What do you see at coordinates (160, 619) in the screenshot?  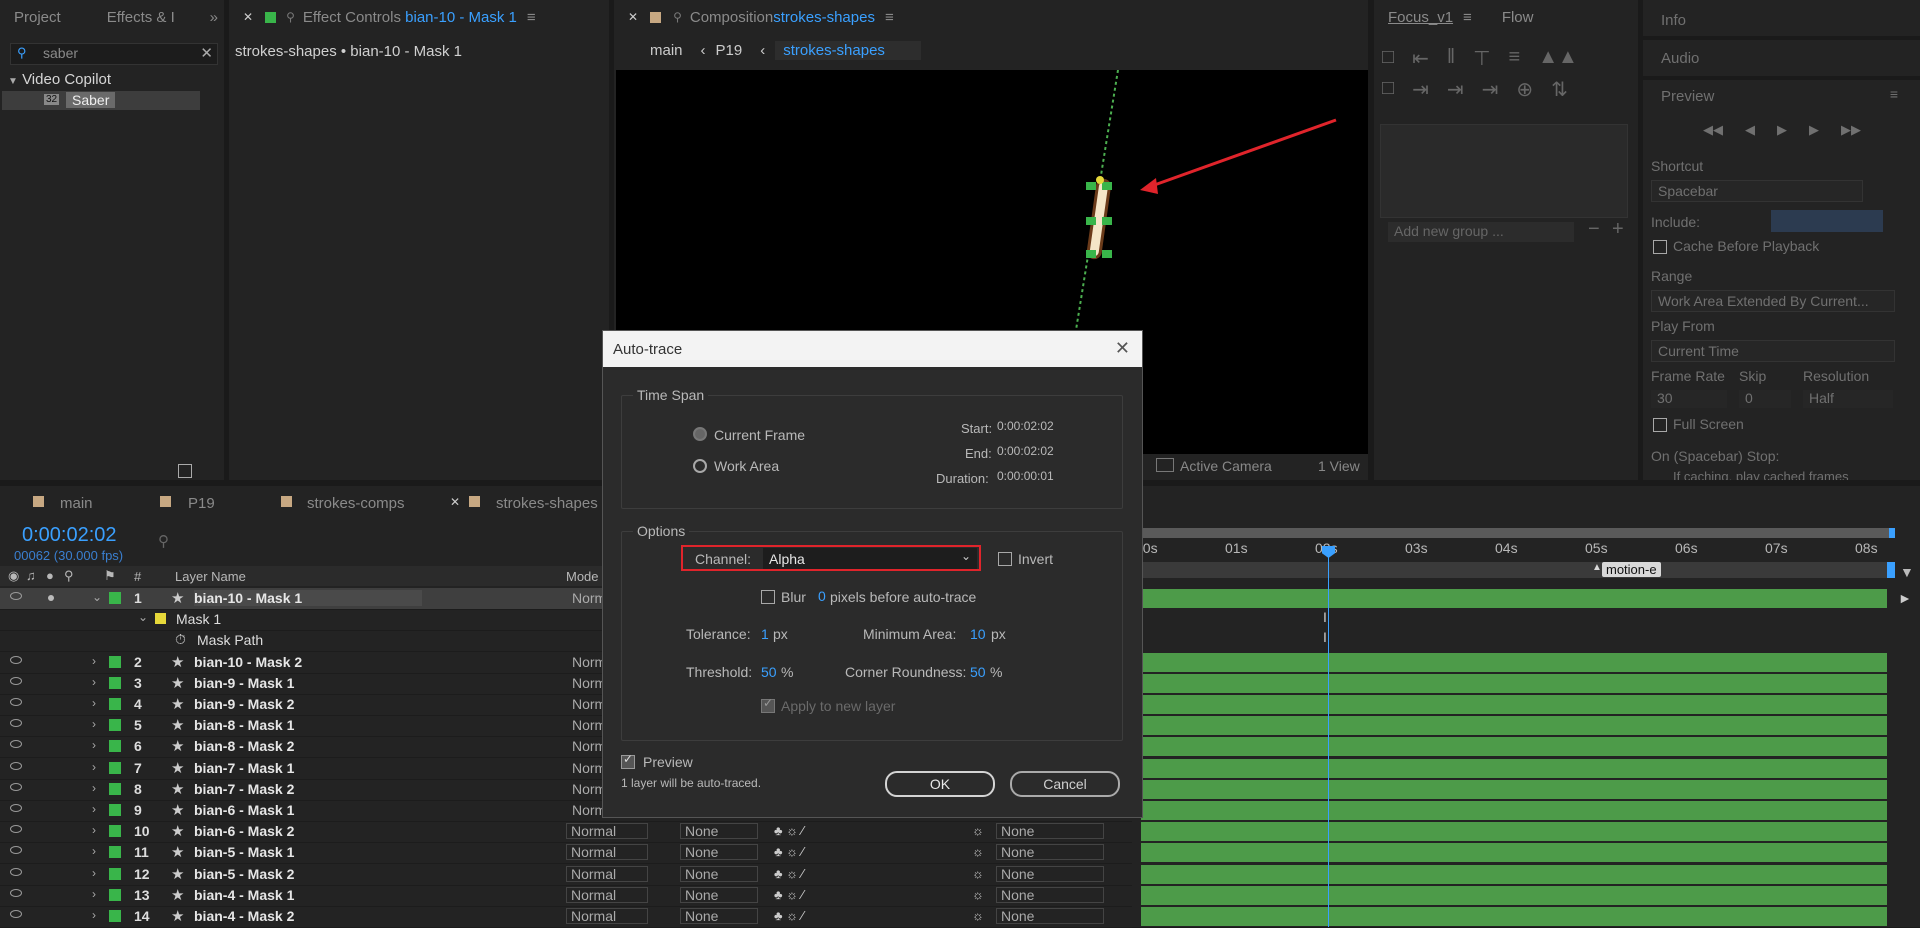 I see `mask-color-swatch` at bounding box center [160, 619].